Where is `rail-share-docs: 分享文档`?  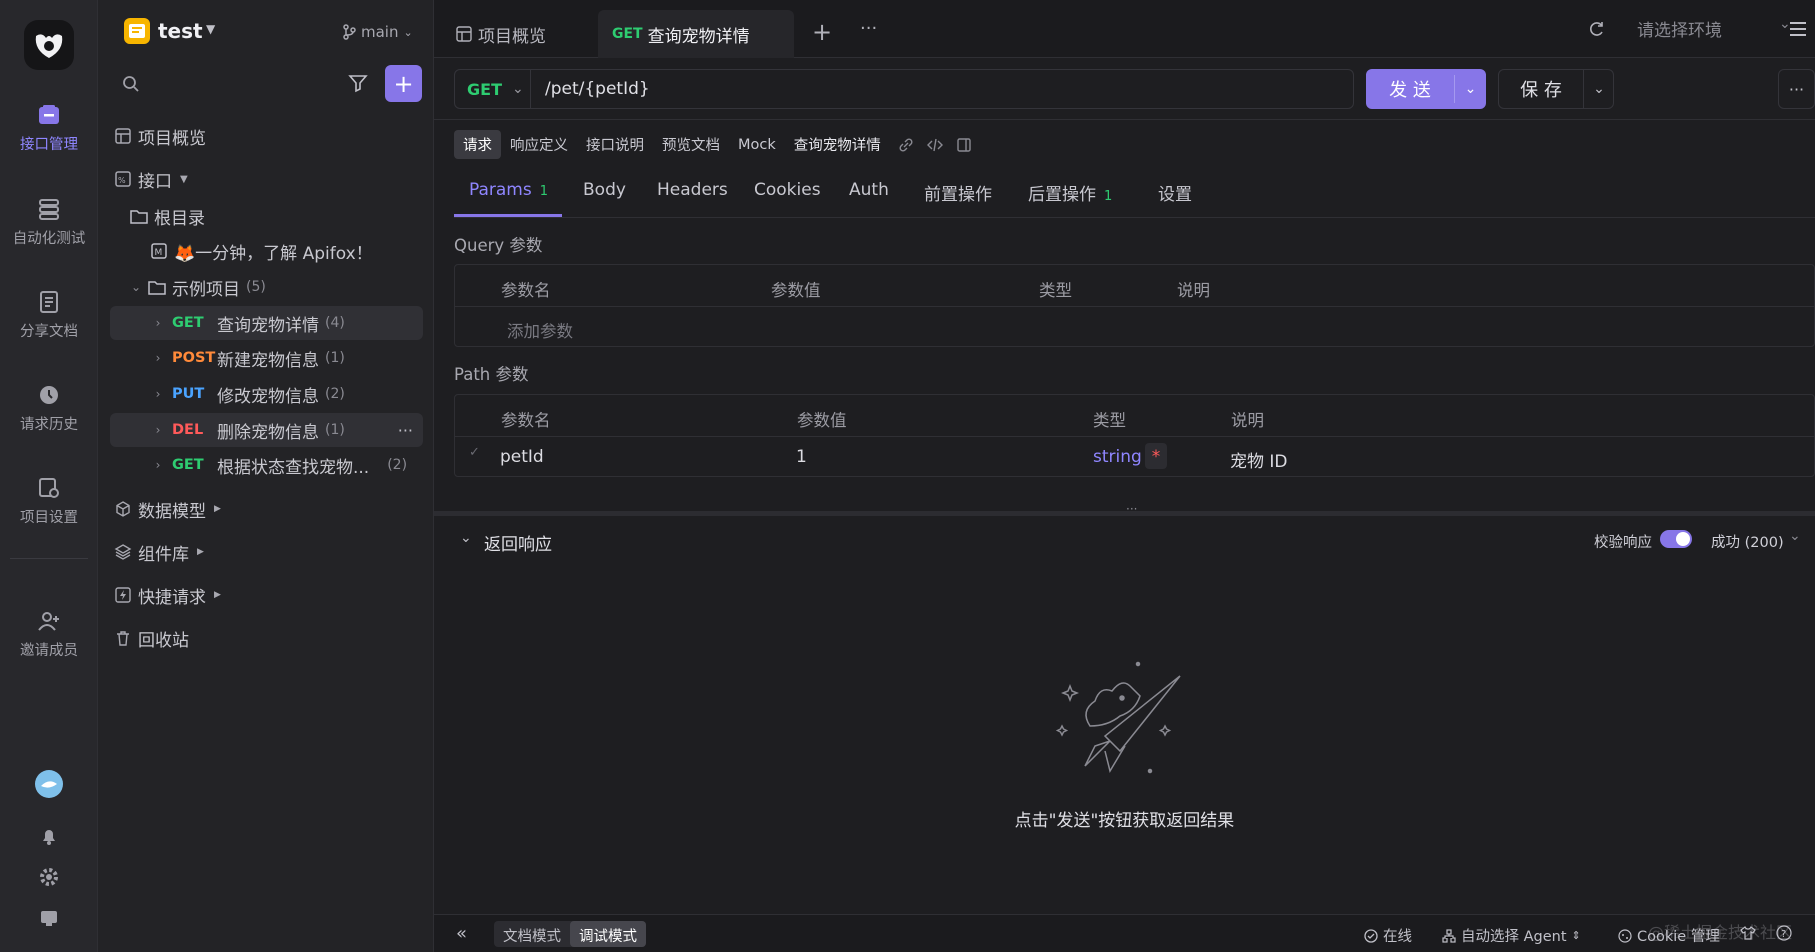 rail-share-docs: 分享文档 is located at coordinates (49, 315).